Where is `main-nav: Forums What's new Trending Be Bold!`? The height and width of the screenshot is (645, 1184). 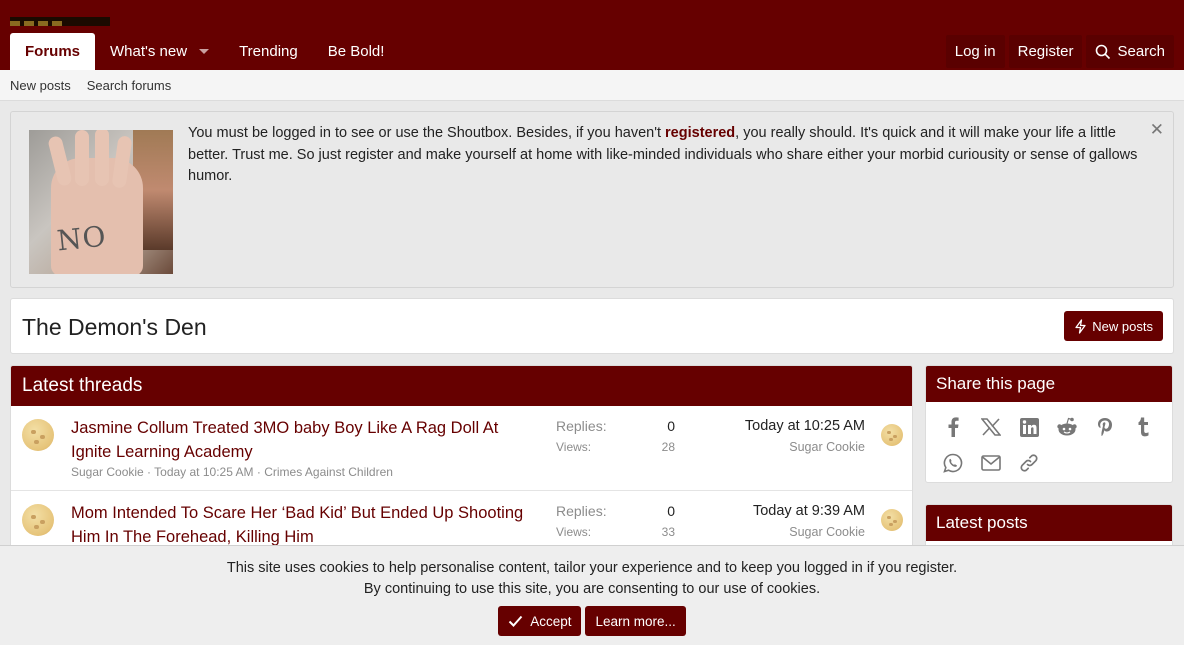 main-nav: Forums What's new Trending Be Bold! is located at coordinates (204, 51).